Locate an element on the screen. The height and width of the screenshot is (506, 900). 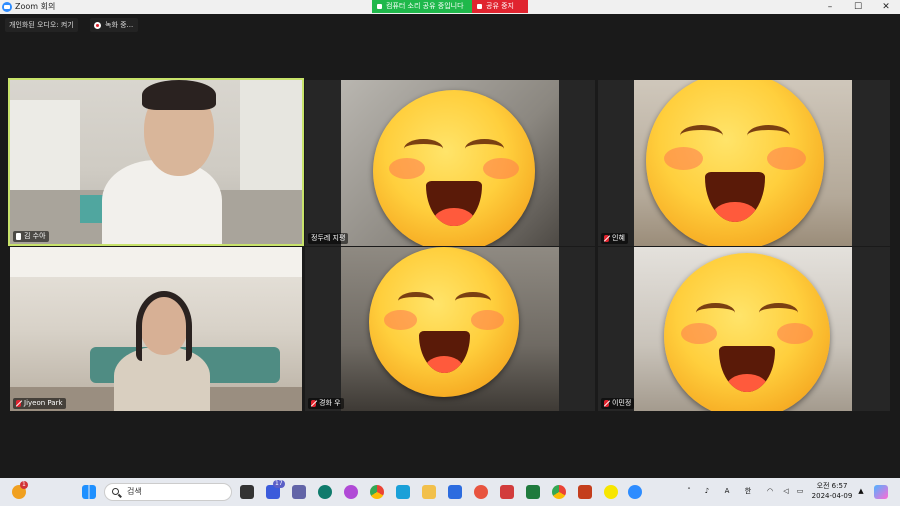
teams-badge: 17 is located at coordinates (279, 484).